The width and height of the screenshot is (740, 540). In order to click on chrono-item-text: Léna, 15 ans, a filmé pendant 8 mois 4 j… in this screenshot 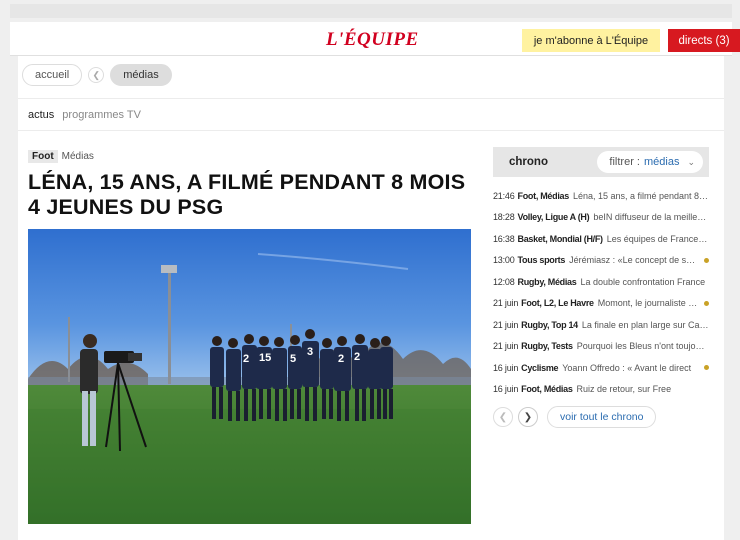, I will do `click(640, 195)`.